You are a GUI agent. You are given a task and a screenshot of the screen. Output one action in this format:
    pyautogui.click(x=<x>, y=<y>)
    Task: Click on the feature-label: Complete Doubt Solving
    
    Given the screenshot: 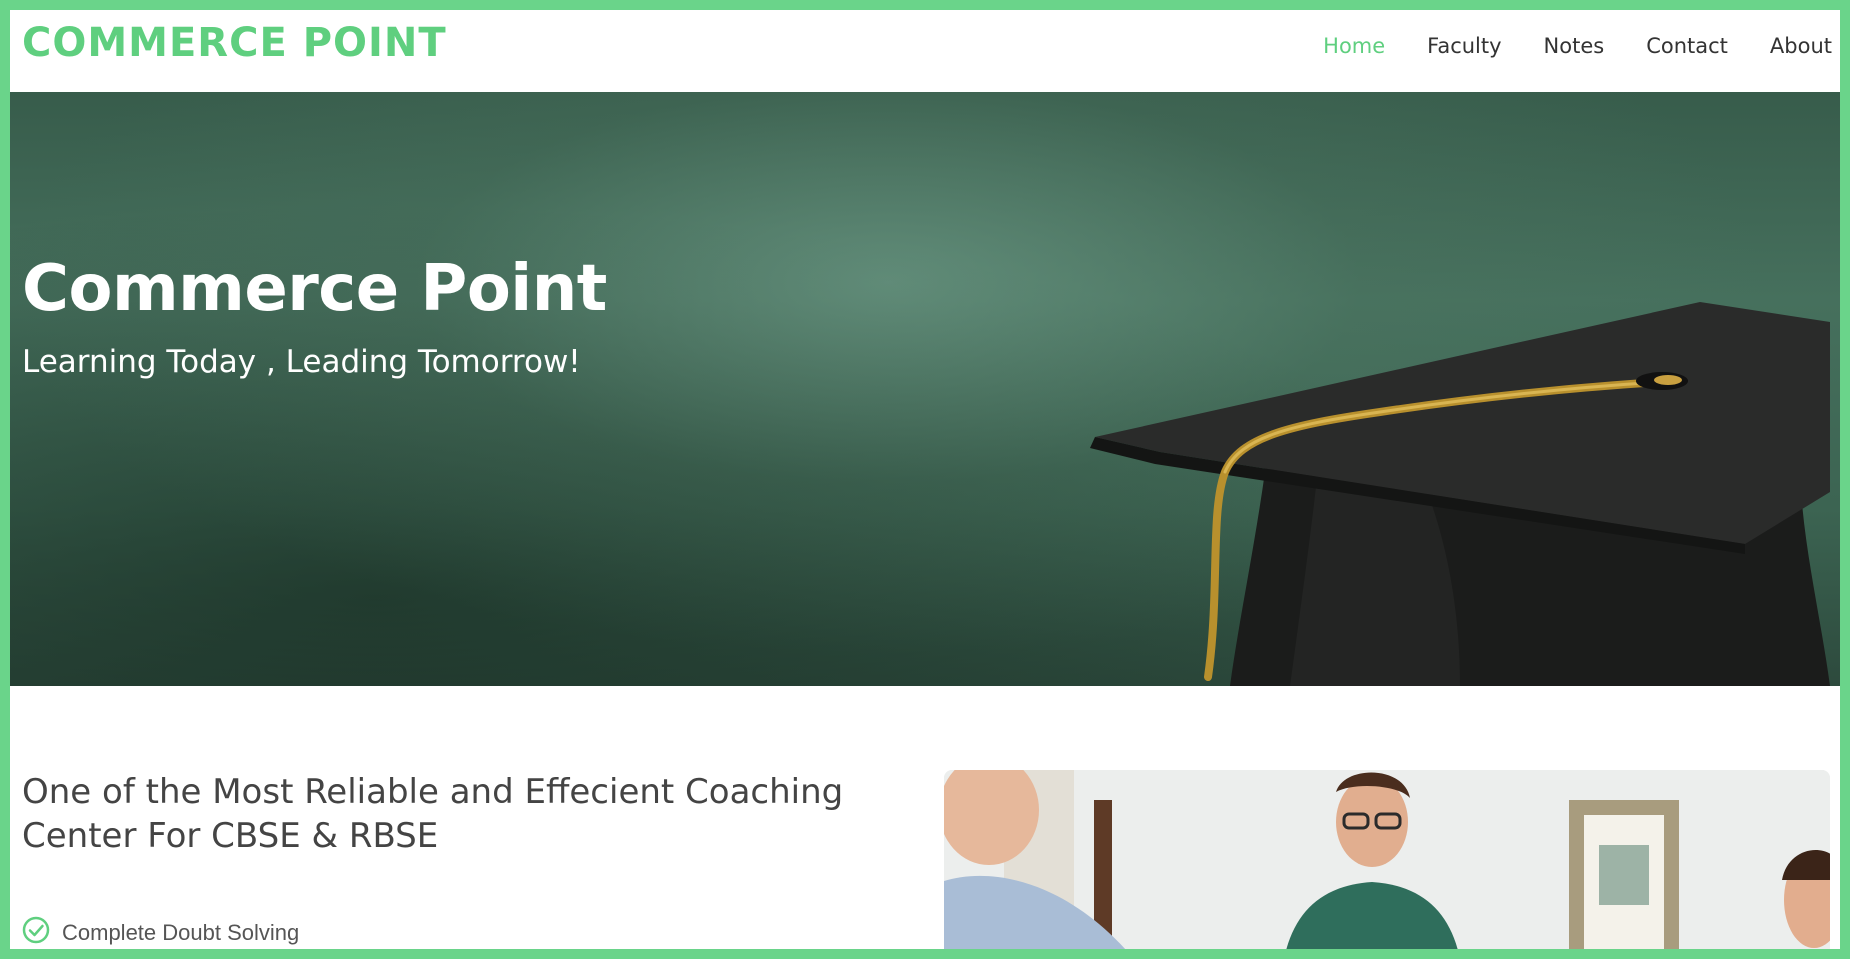 What is the action you would take?
    pyautogui.click(x=181, y=932)
    